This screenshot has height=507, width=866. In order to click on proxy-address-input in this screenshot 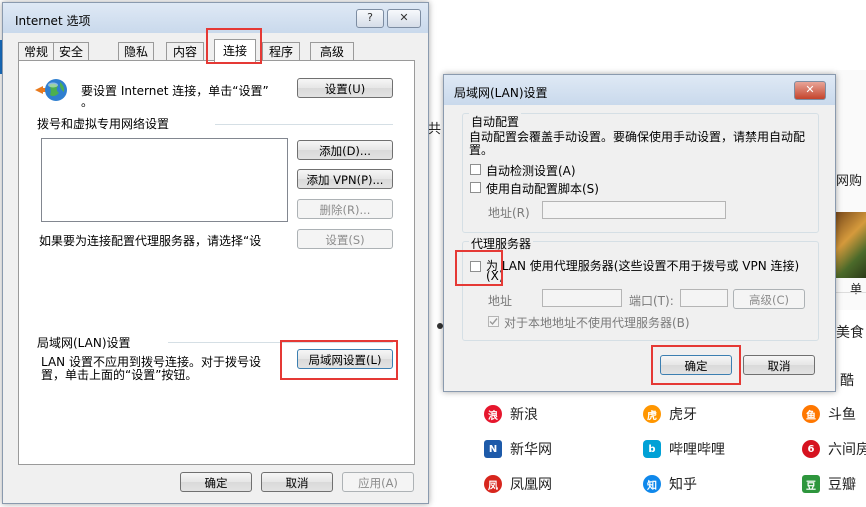, I will do `click(582, 298)`.